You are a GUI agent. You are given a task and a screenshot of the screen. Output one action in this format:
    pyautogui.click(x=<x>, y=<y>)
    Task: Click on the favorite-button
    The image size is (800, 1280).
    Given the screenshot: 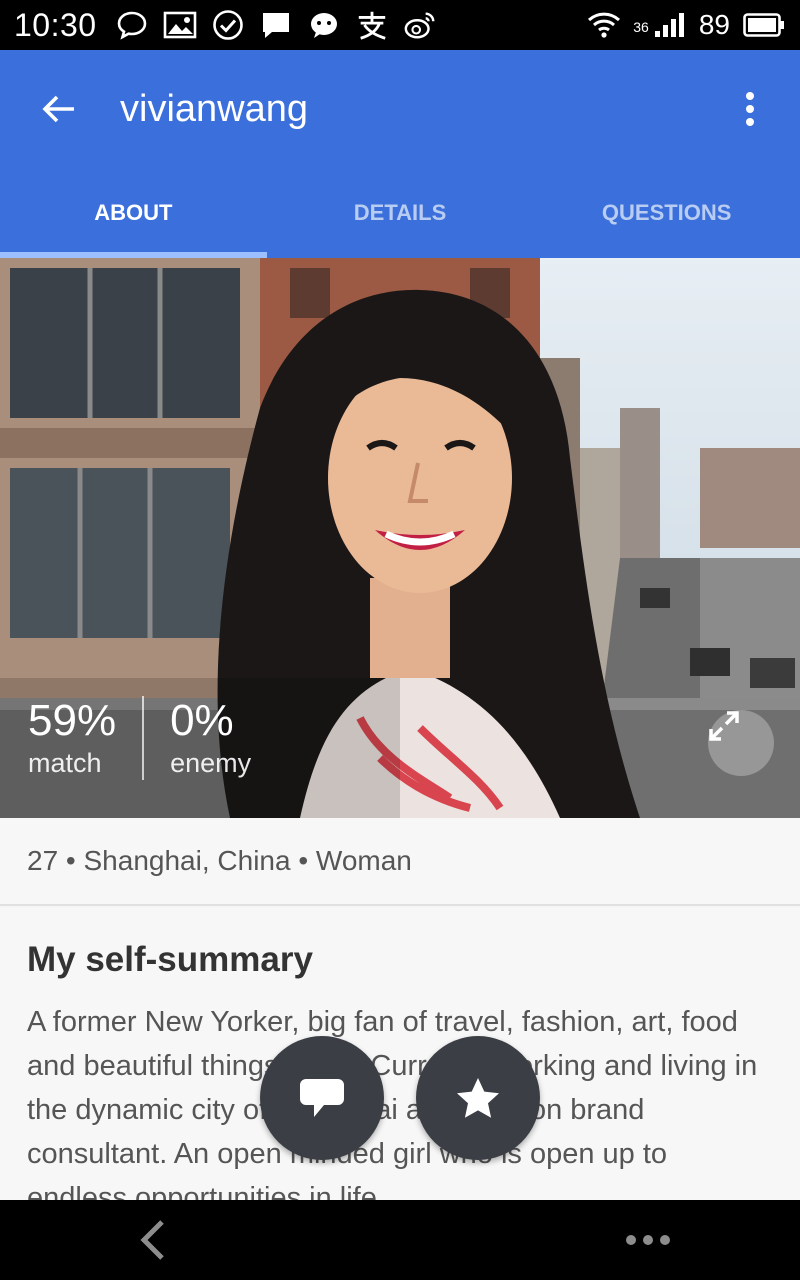 What is the action you would take?
    pyautogui.click(x=478, y=1098)
    